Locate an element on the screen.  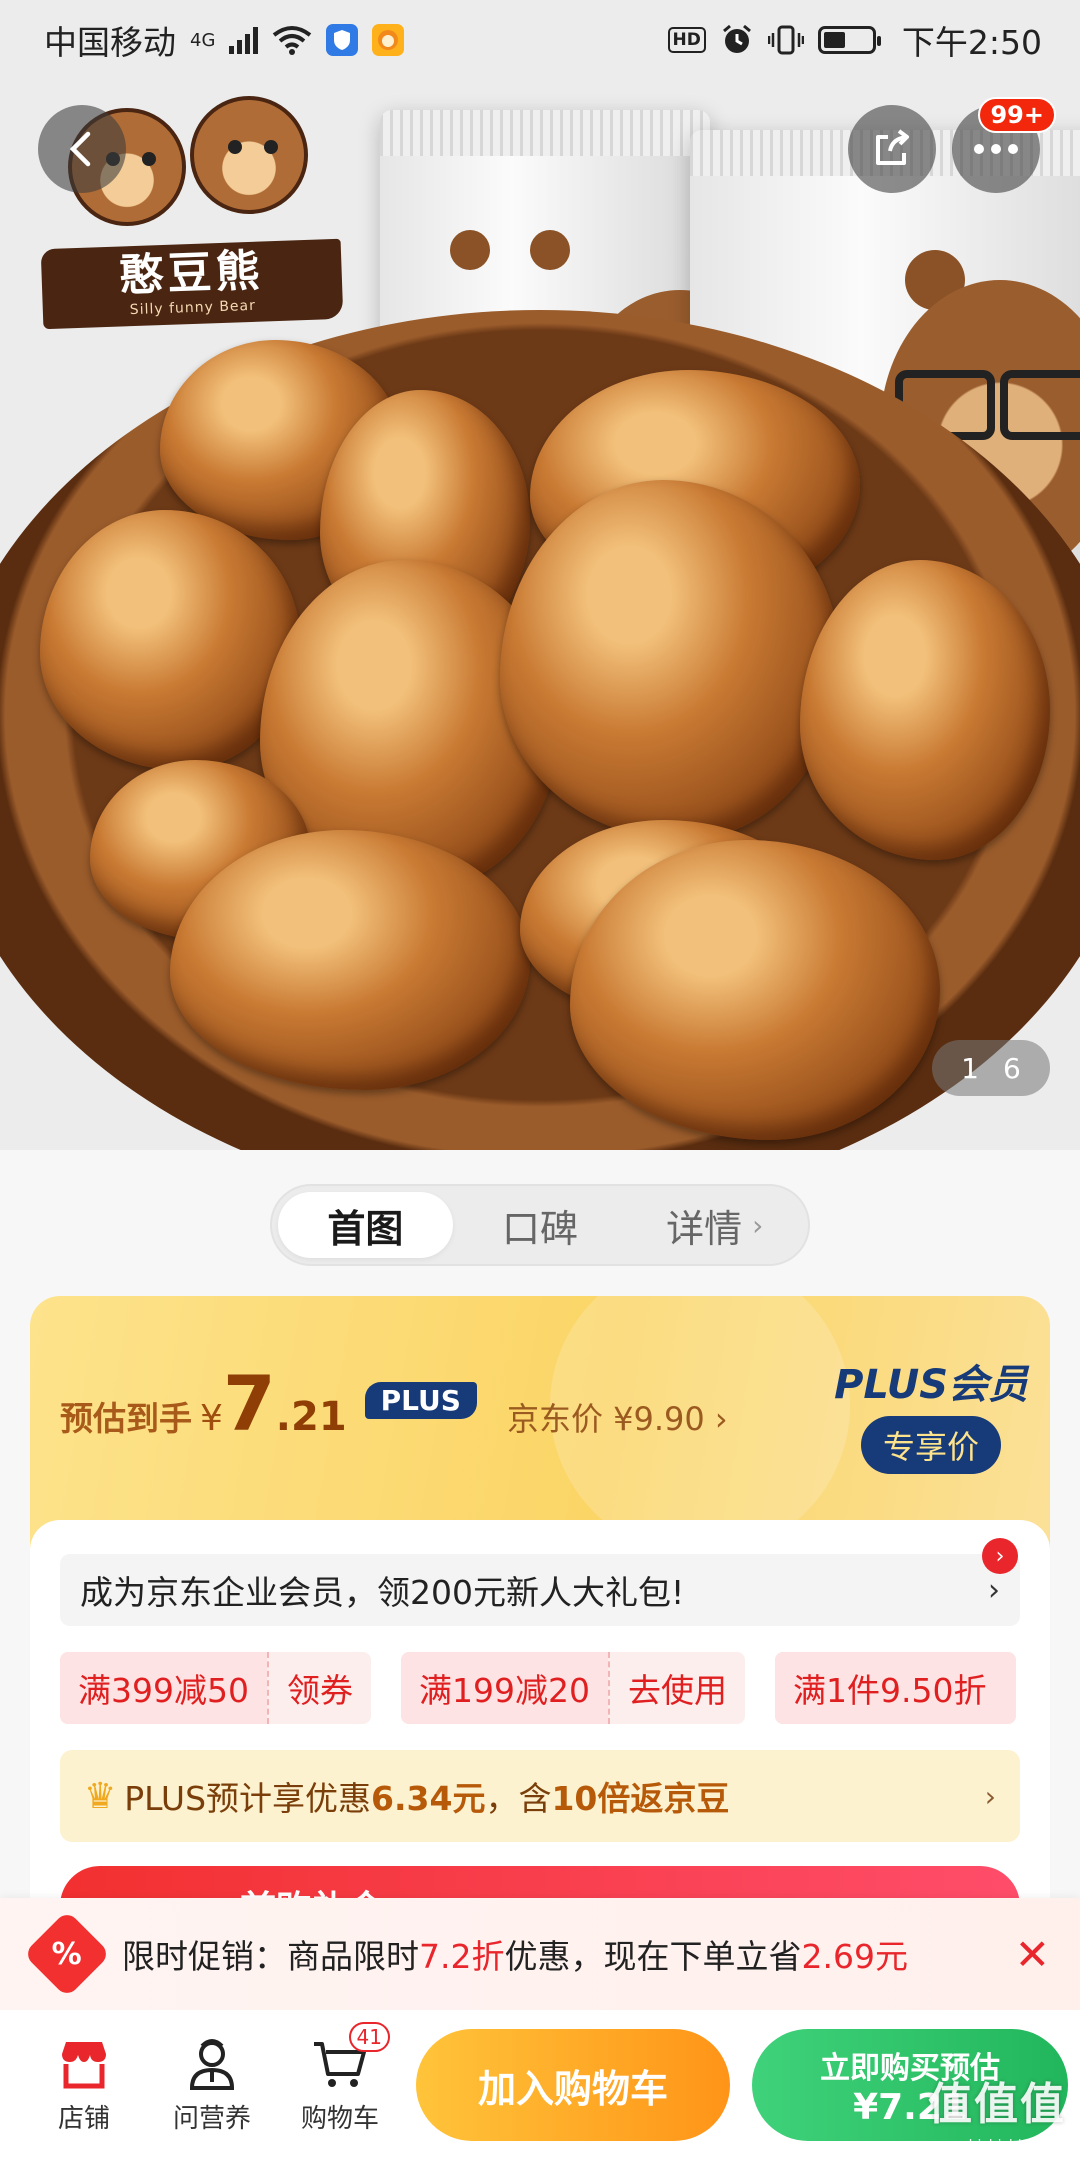
ask-nutritionist-button: 问营养 is located at coordinates (212, 2085).